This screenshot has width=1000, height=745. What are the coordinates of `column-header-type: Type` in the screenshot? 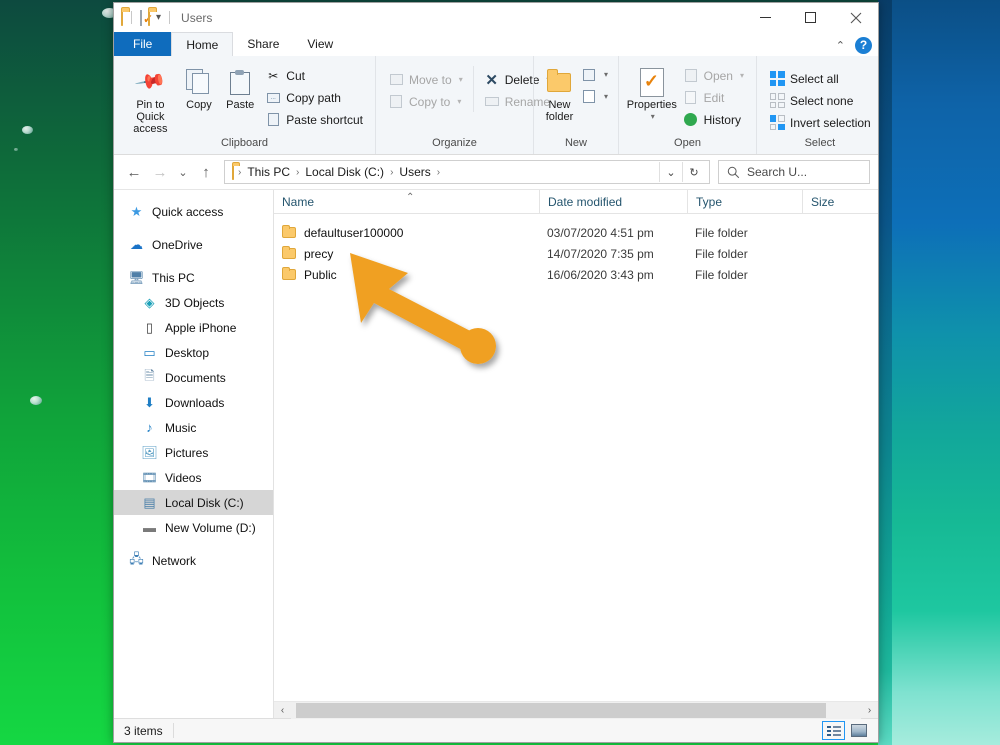 It's located at (744, 201).